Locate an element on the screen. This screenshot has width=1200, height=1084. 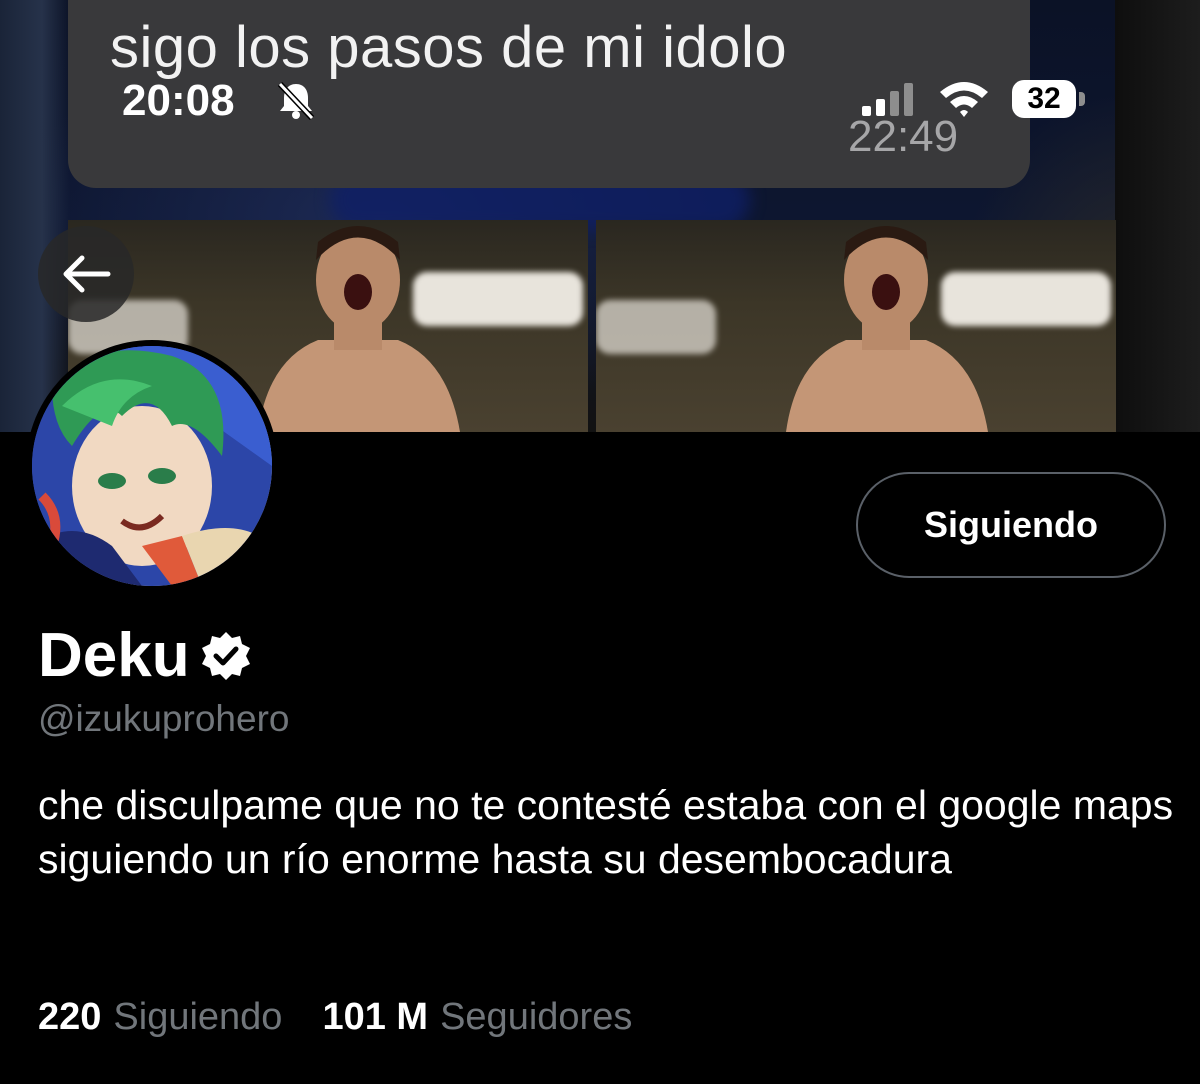
cellular-signal-icon is located at coordinates (887, 99).